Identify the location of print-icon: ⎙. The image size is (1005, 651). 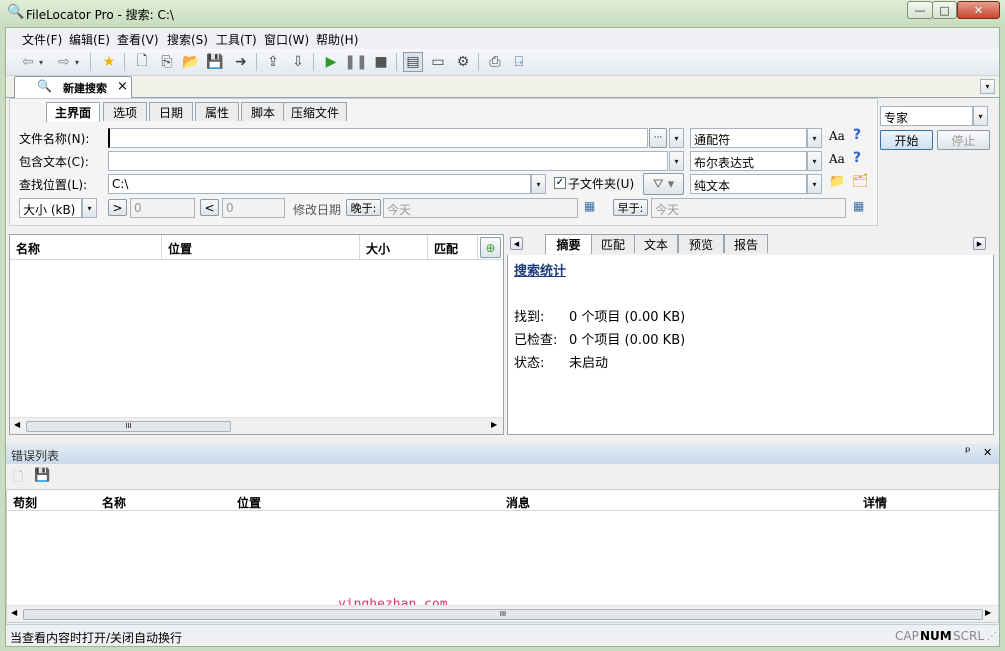
(495, 62).